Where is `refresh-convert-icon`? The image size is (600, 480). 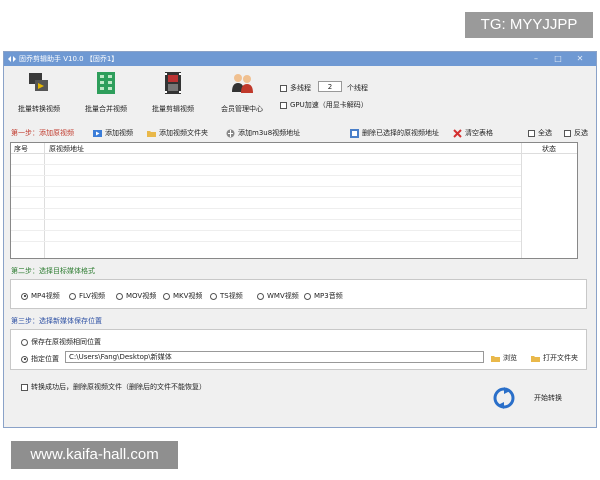 refresh-convert-icon is located at coordinates (504, 398).